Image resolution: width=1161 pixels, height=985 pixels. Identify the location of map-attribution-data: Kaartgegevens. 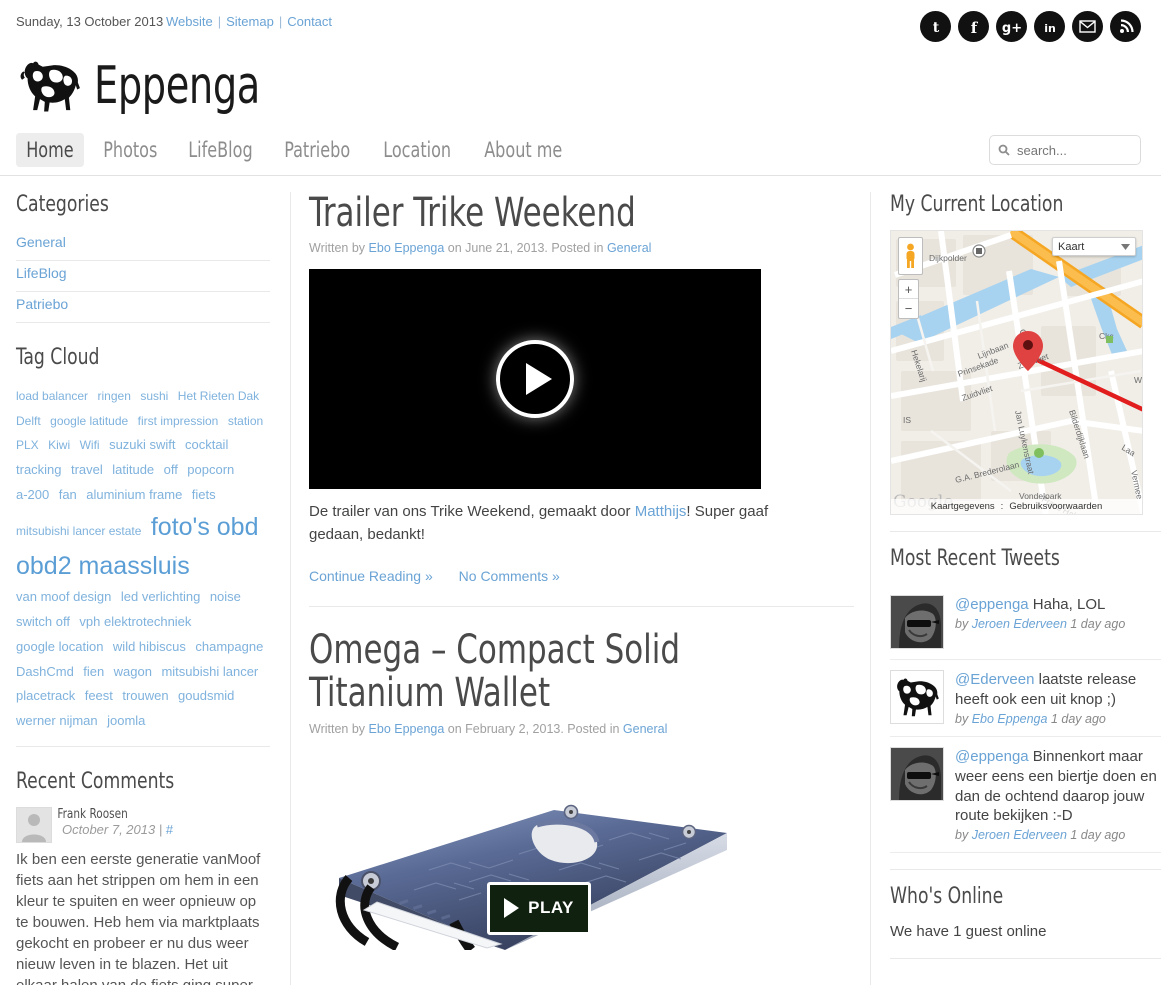
(963, 506).